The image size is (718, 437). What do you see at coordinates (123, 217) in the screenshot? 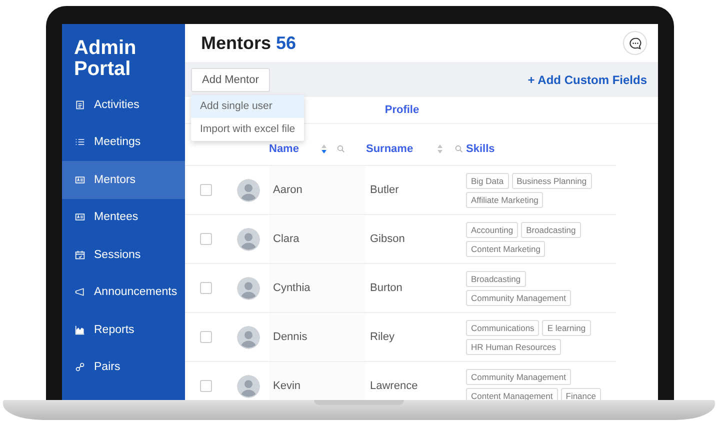
I see `sidebar-item: Mentees` at bounding box center [123, 217].